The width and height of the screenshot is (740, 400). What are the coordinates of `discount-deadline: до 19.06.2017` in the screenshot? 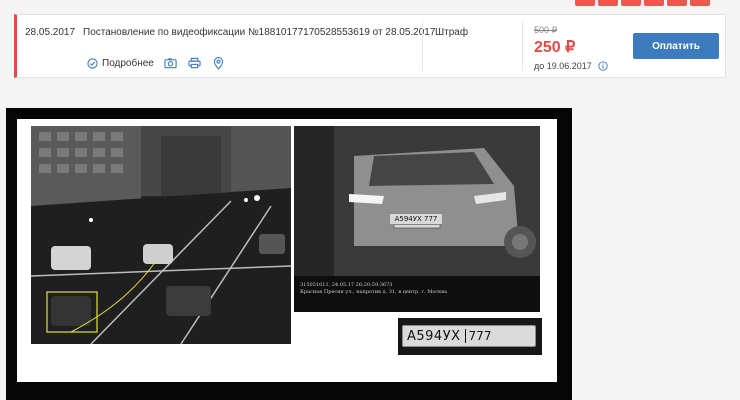 It's located at (572, 66).